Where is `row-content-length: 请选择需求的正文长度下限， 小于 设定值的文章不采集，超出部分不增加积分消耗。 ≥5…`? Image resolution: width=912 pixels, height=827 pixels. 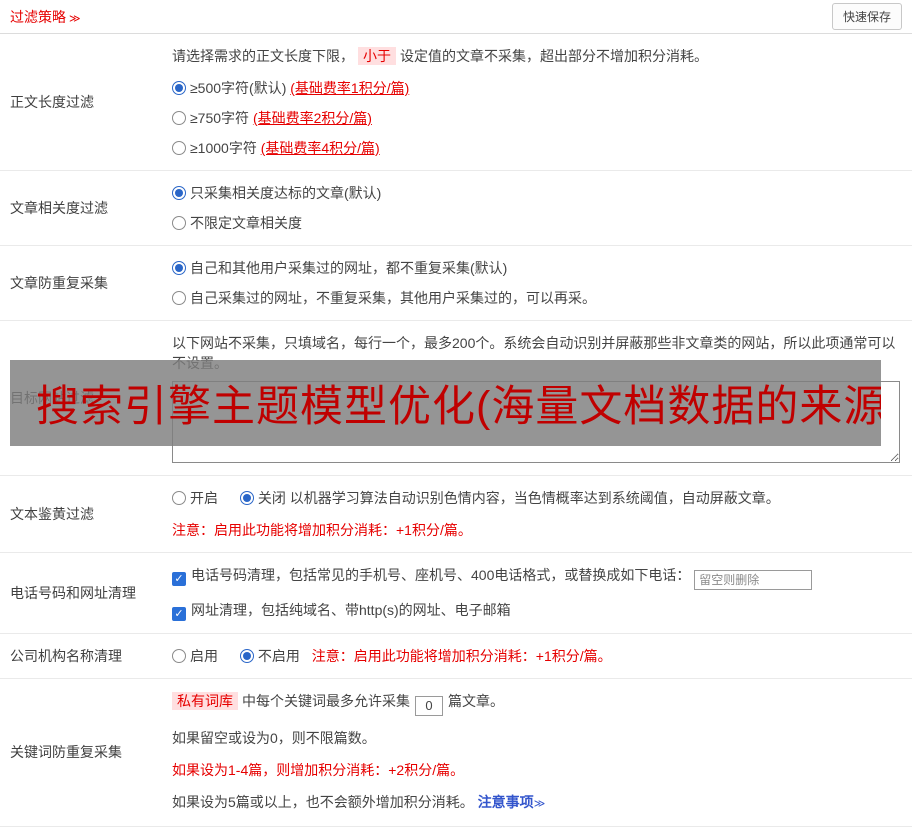
row-content-length: 请选择需求的正文长度下限， 小于 设定值的文章不采集，超出部分不增加积分消耗。 ≥5… is located at coordinates (542, 102).